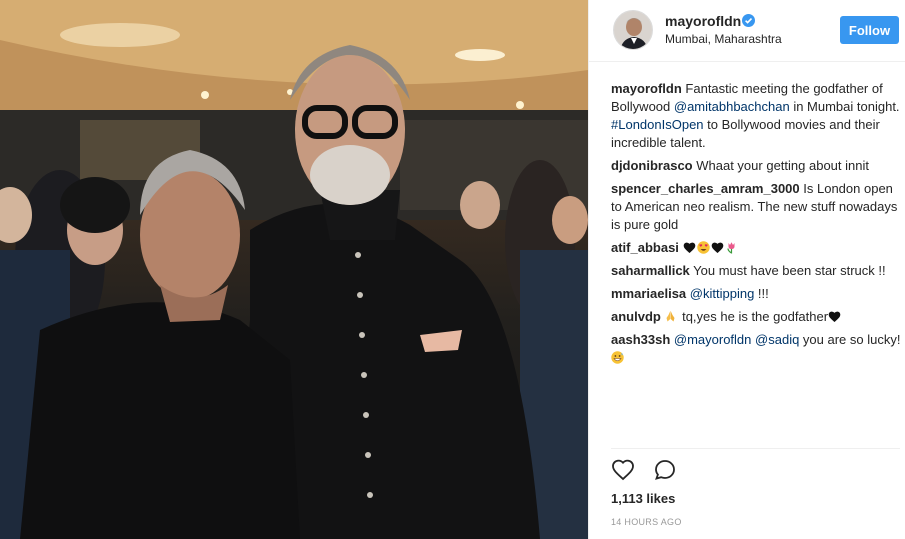  I want to click on comment-username: atif_abbasi, so click(645, 247).